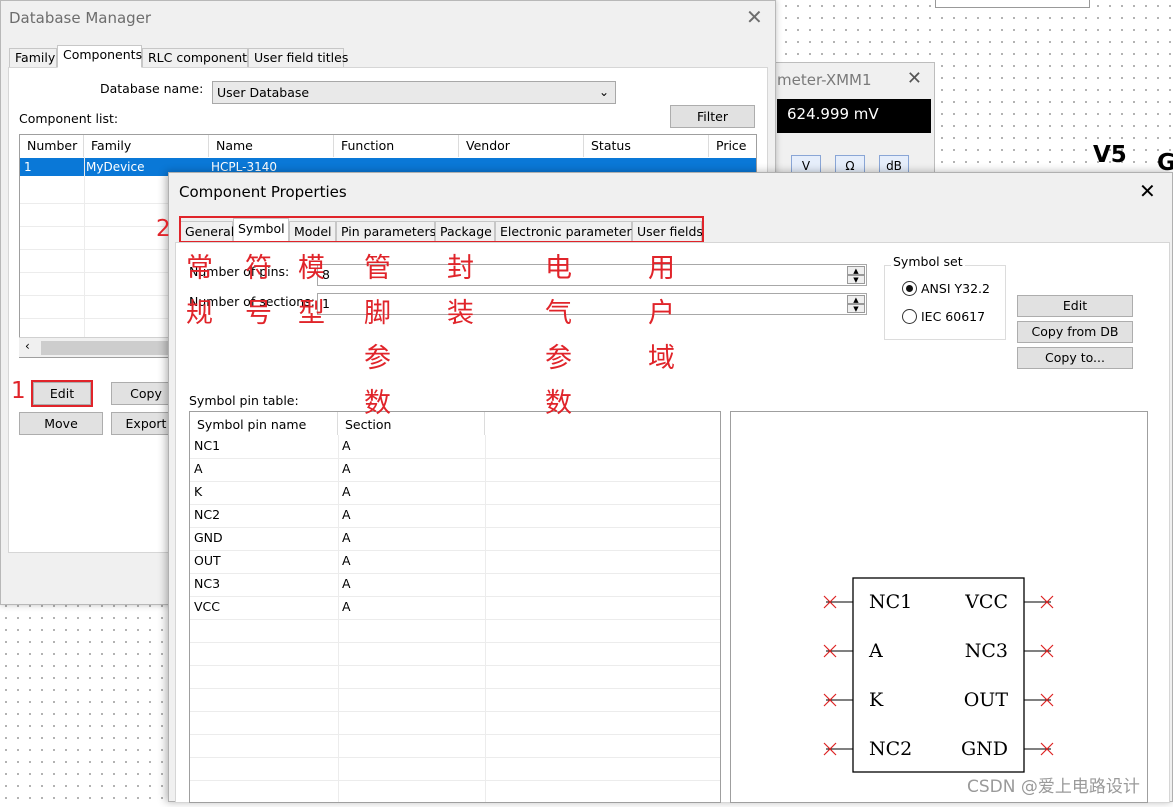 This screenshot has height=807, width=1173. What do you see at coordinates (854, 116) in the screenshot?
I see `multimeter-reading: 624.999 mV` at bounding box center [854, 116].